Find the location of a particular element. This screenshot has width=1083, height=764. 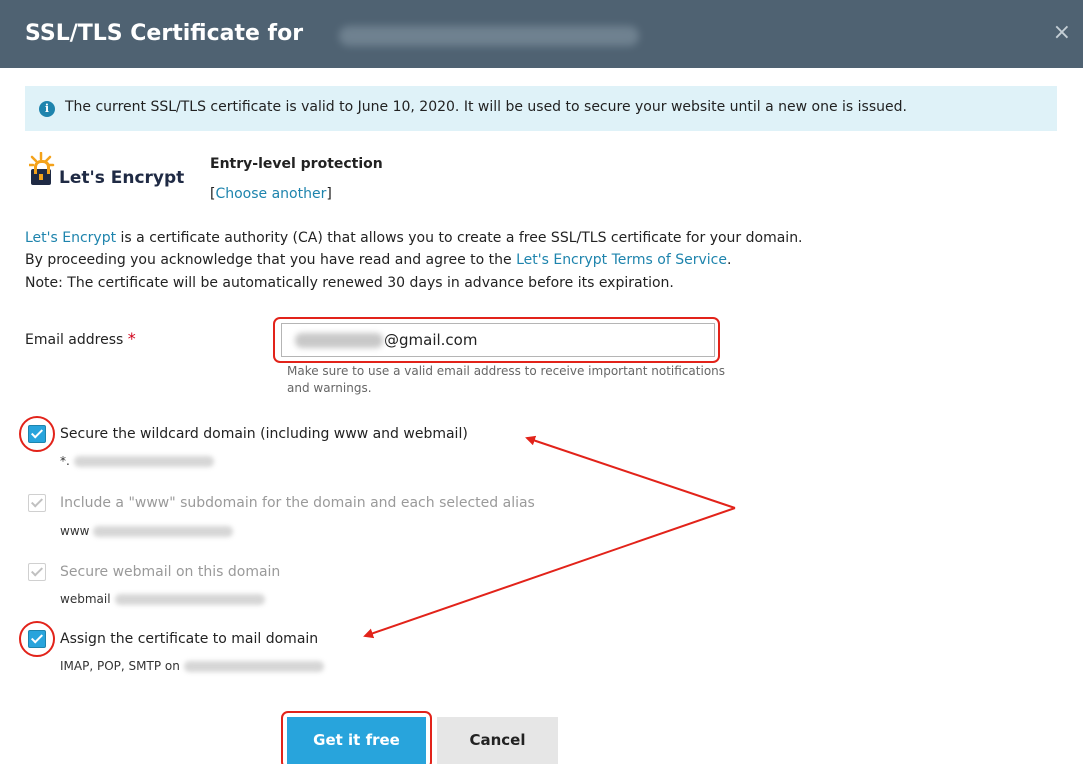

annotation-box-button is located at coordinates (356, 737).